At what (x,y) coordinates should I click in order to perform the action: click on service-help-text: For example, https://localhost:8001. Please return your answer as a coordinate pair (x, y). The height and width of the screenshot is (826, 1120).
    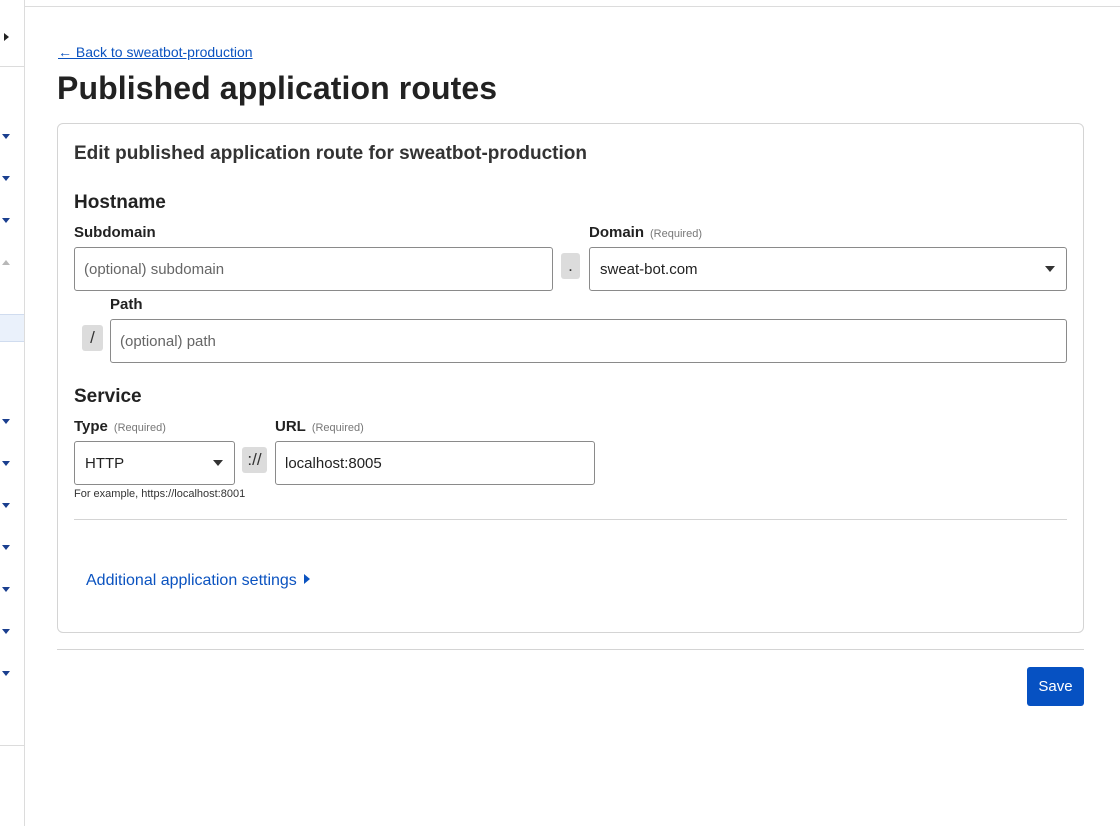
    Looking at the image, I should click on (160, 494).